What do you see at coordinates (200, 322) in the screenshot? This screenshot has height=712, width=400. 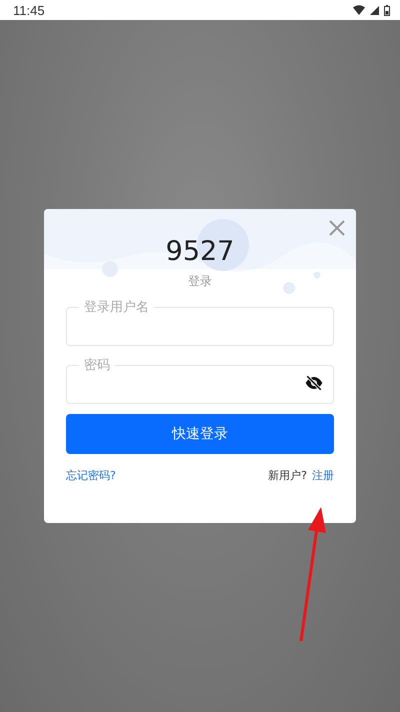 I see `username-field: 登录用户名` at bounding box center [200, 322].